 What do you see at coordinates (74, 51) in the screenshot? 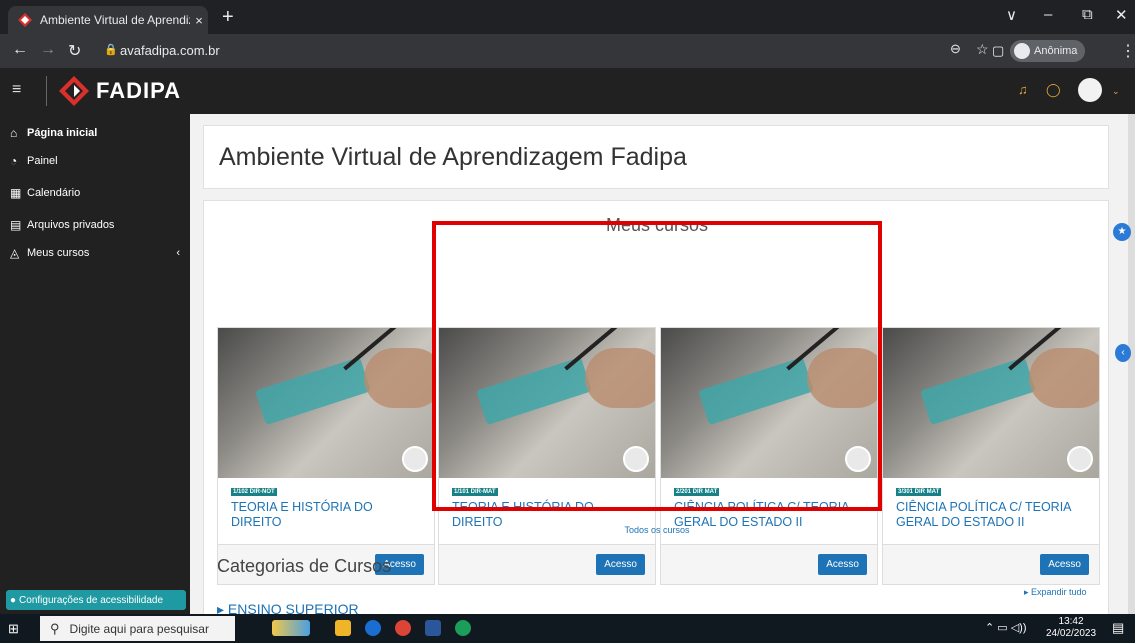
I see `reload-icon: ↻` at bounding box center [74, 51].